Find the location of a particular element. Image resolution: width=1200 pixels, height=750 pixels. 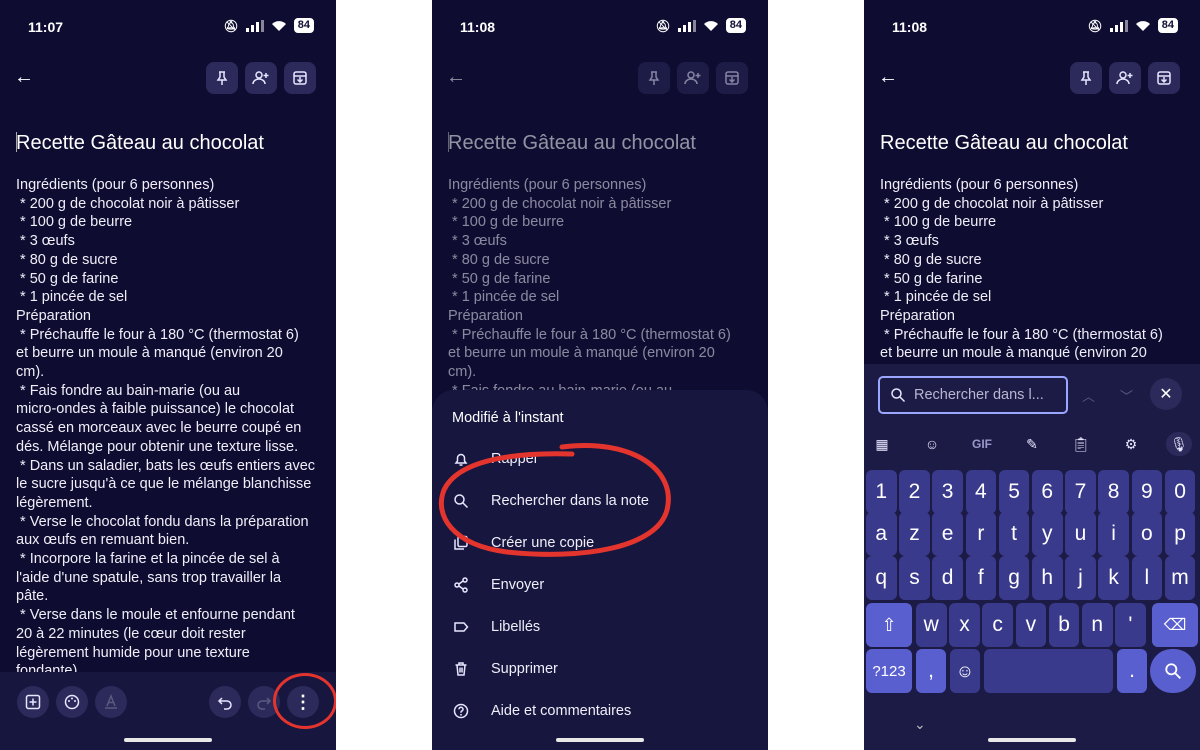

palette-icon is located at coordinates (72, 702).